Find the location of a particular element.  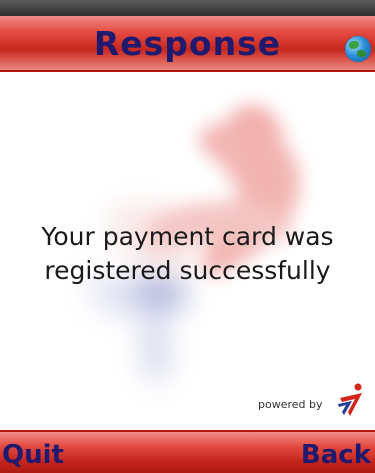

softkey-bar: Quit Back is located at coordinates (187, 451).